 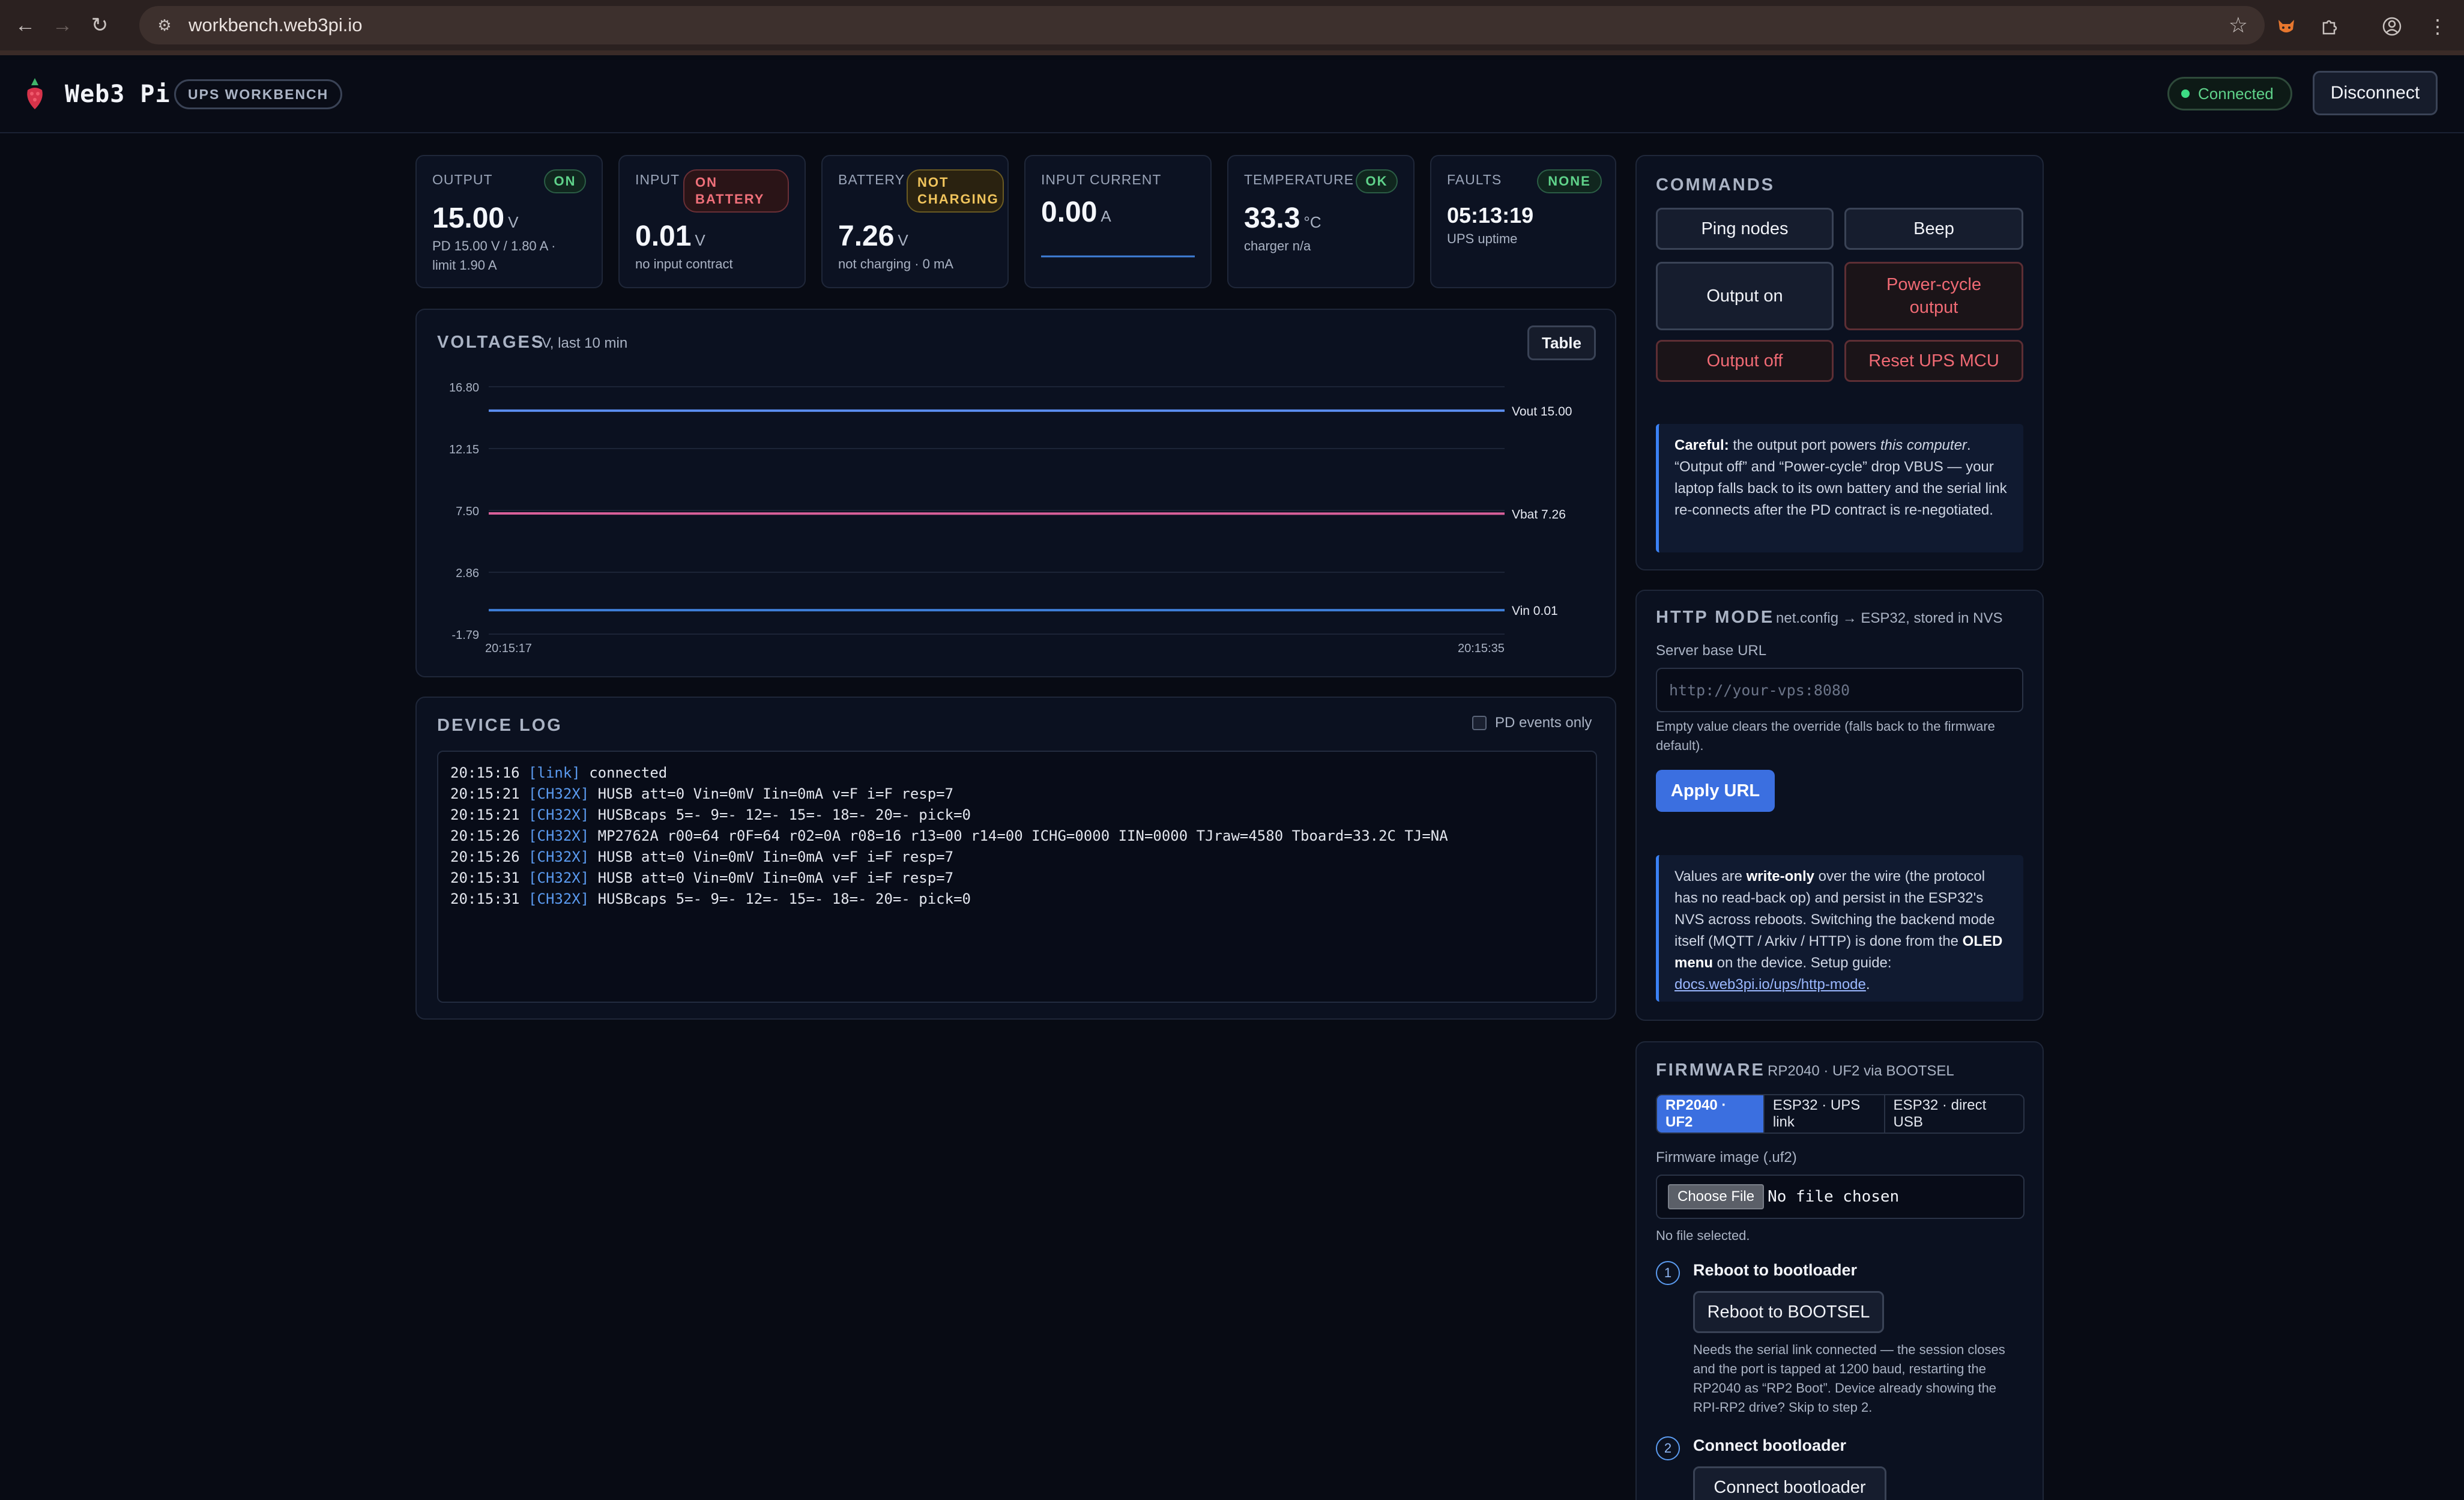 I want to click on panel-title: DEVICE LOG, so click(x=500, y=725).